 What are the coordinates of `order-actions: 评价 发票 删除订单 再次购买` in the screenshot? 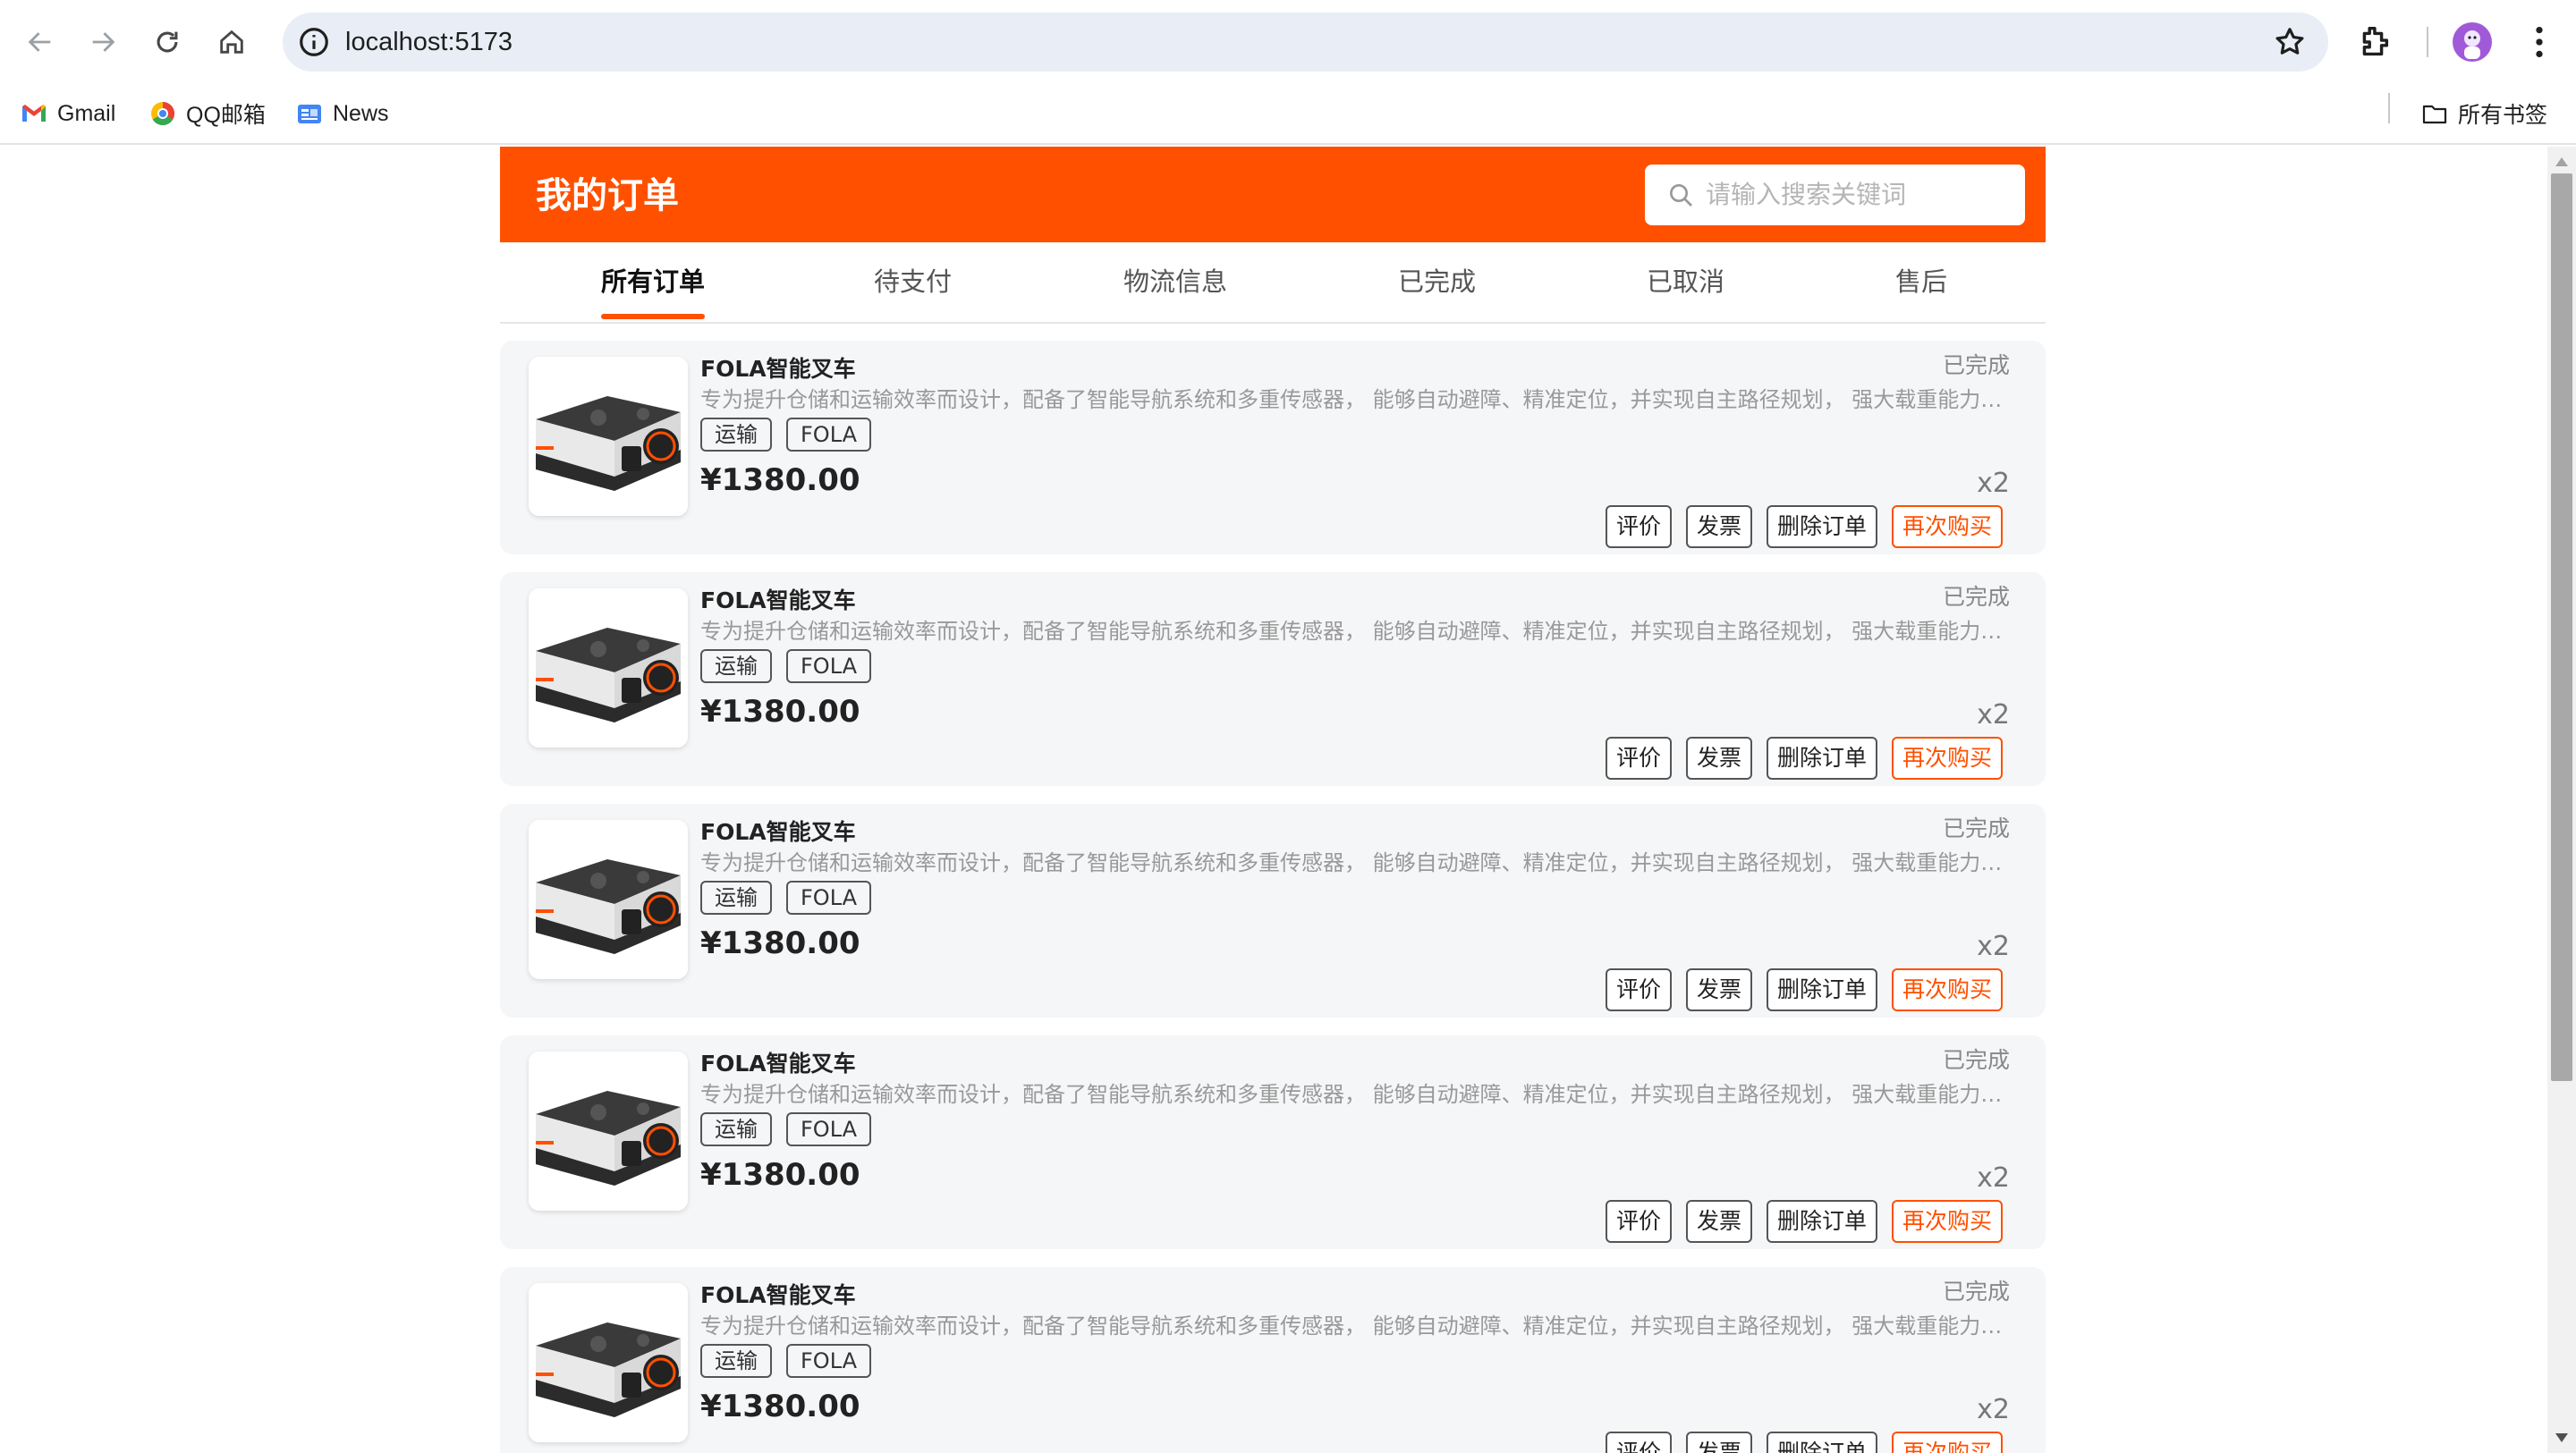 It's located at (1804, 758).